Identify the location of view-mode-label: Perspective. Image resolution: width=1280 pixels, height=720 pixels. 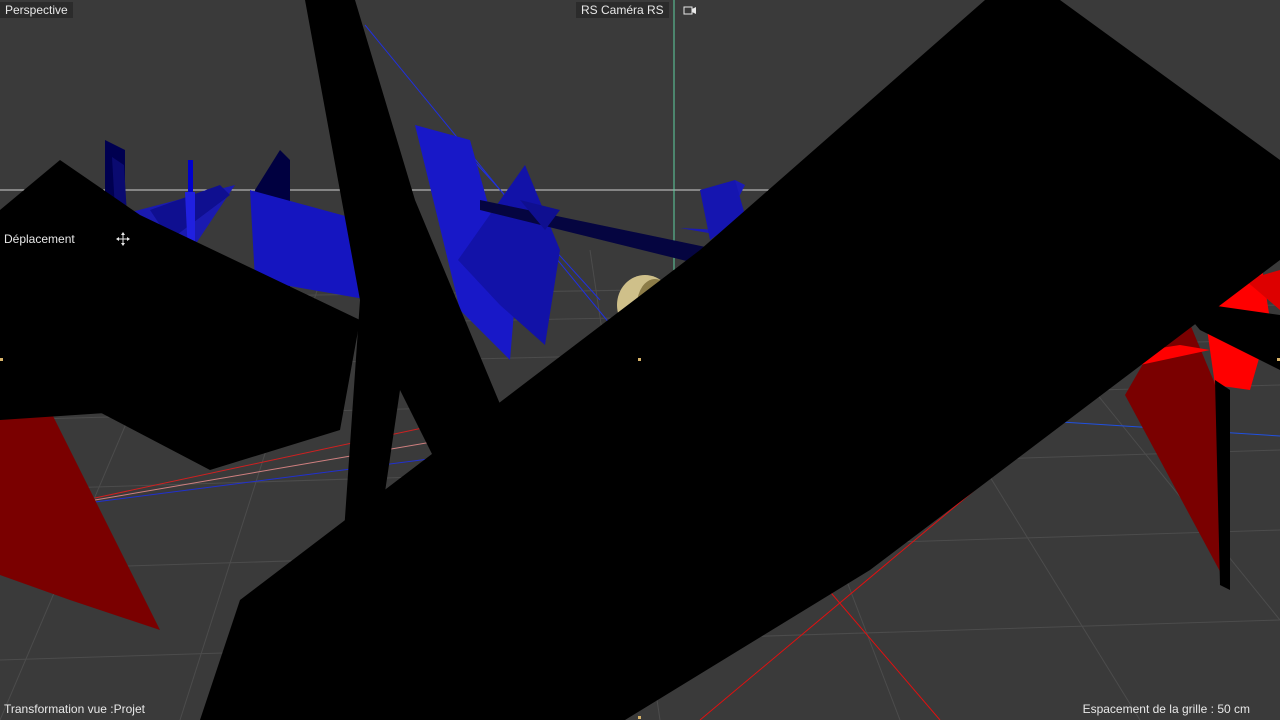
(36, 10).